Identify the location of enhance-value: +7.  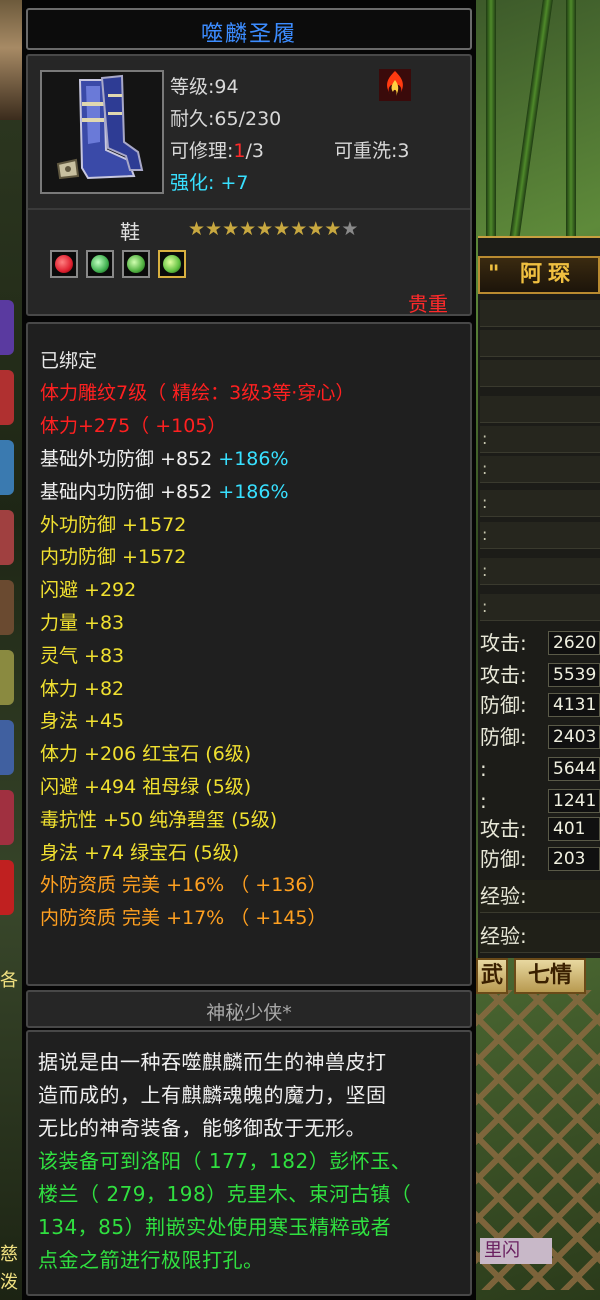
(234, 183).